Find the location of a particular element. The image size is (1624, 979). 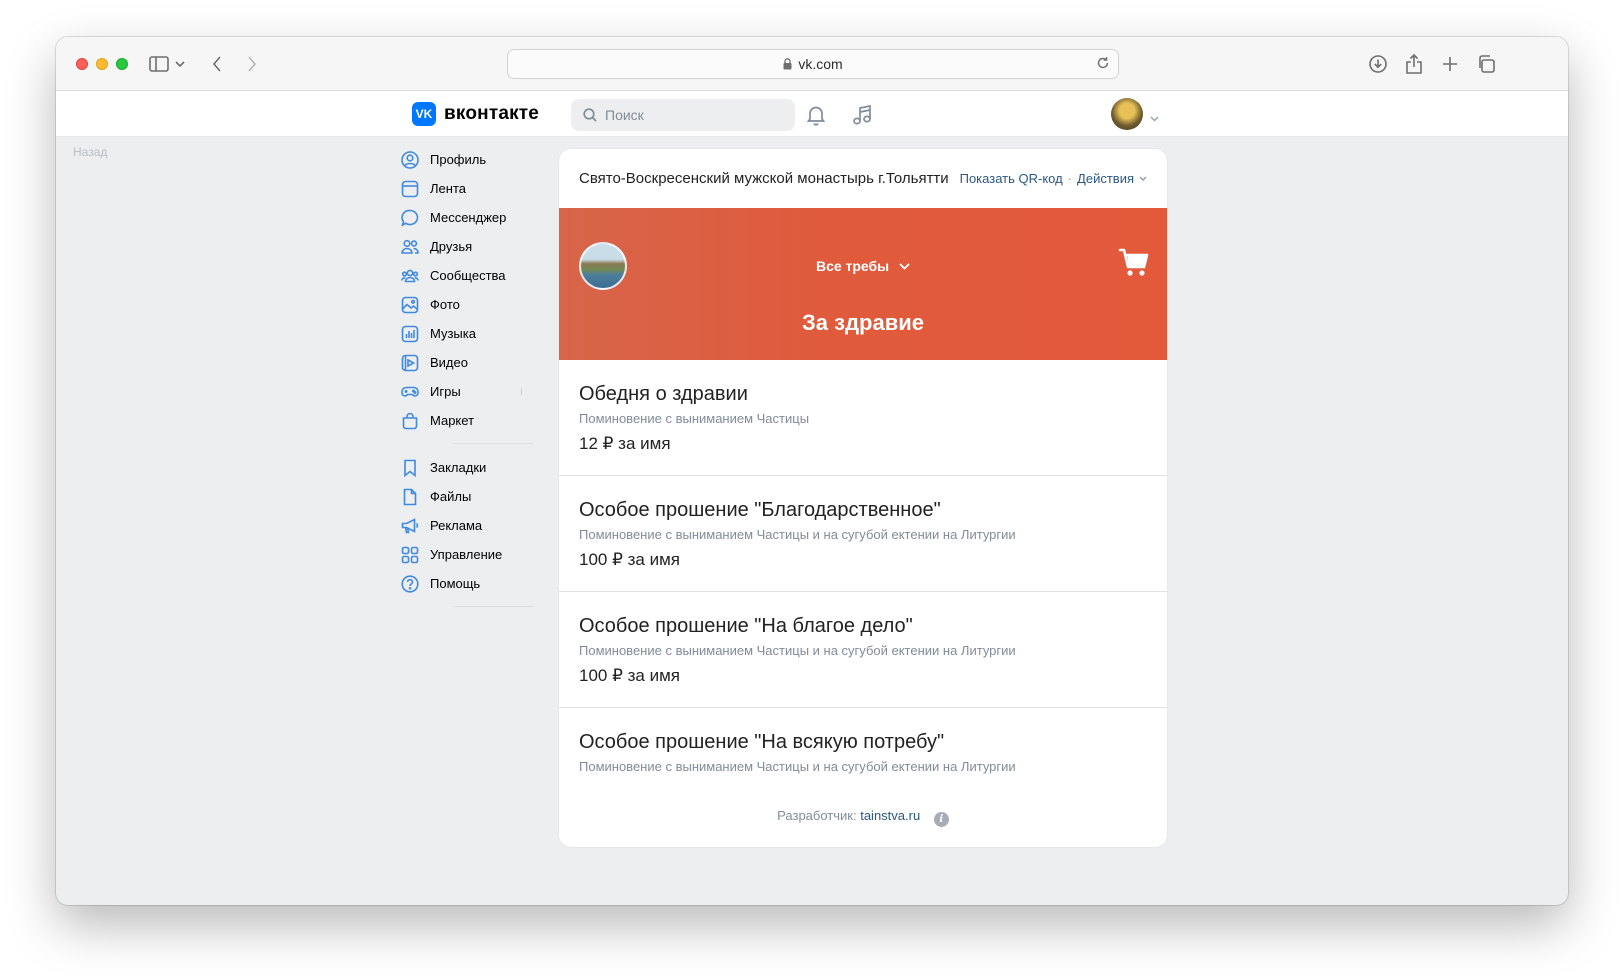

sidebar-item-label: Фото is located at coordinates (445, 304).